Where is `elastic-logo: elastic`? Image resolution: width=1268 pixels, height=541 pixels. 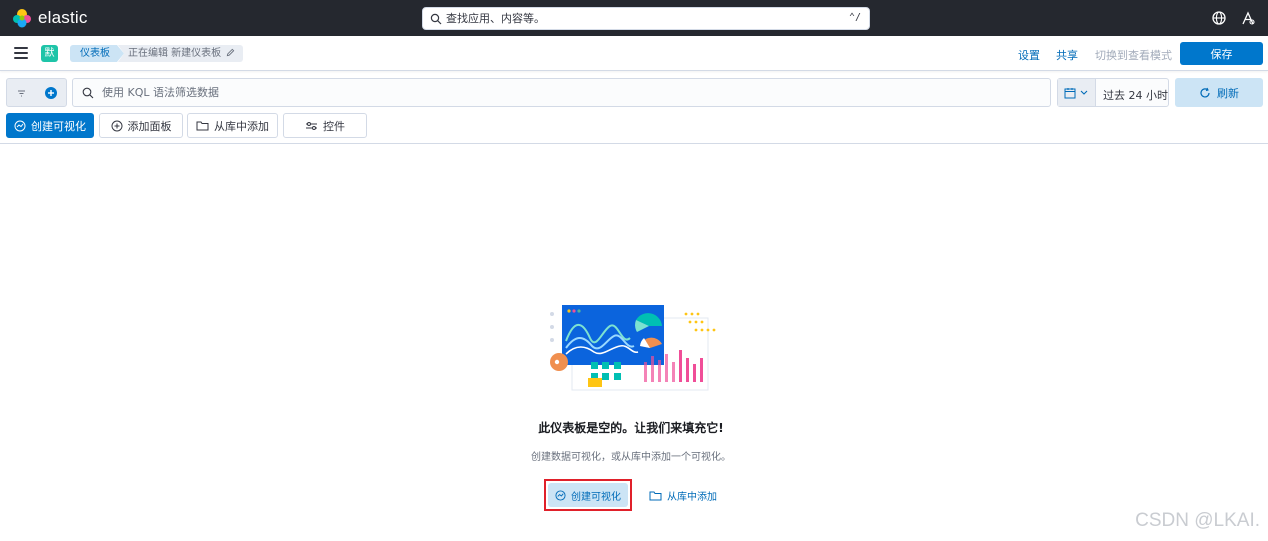
elastic-logo: elastic is located at coordinates (50, 18).